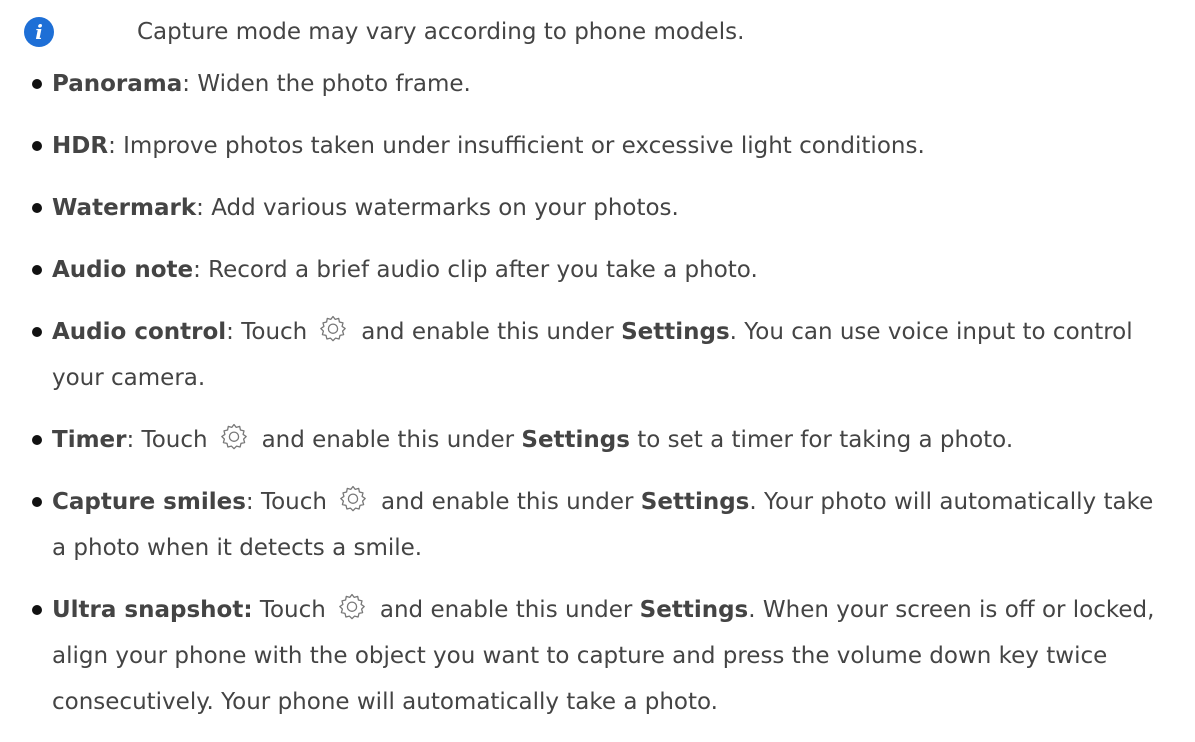 This screenshot has width=1195, height=742. I want to click on term-separator, so click(256, 610).